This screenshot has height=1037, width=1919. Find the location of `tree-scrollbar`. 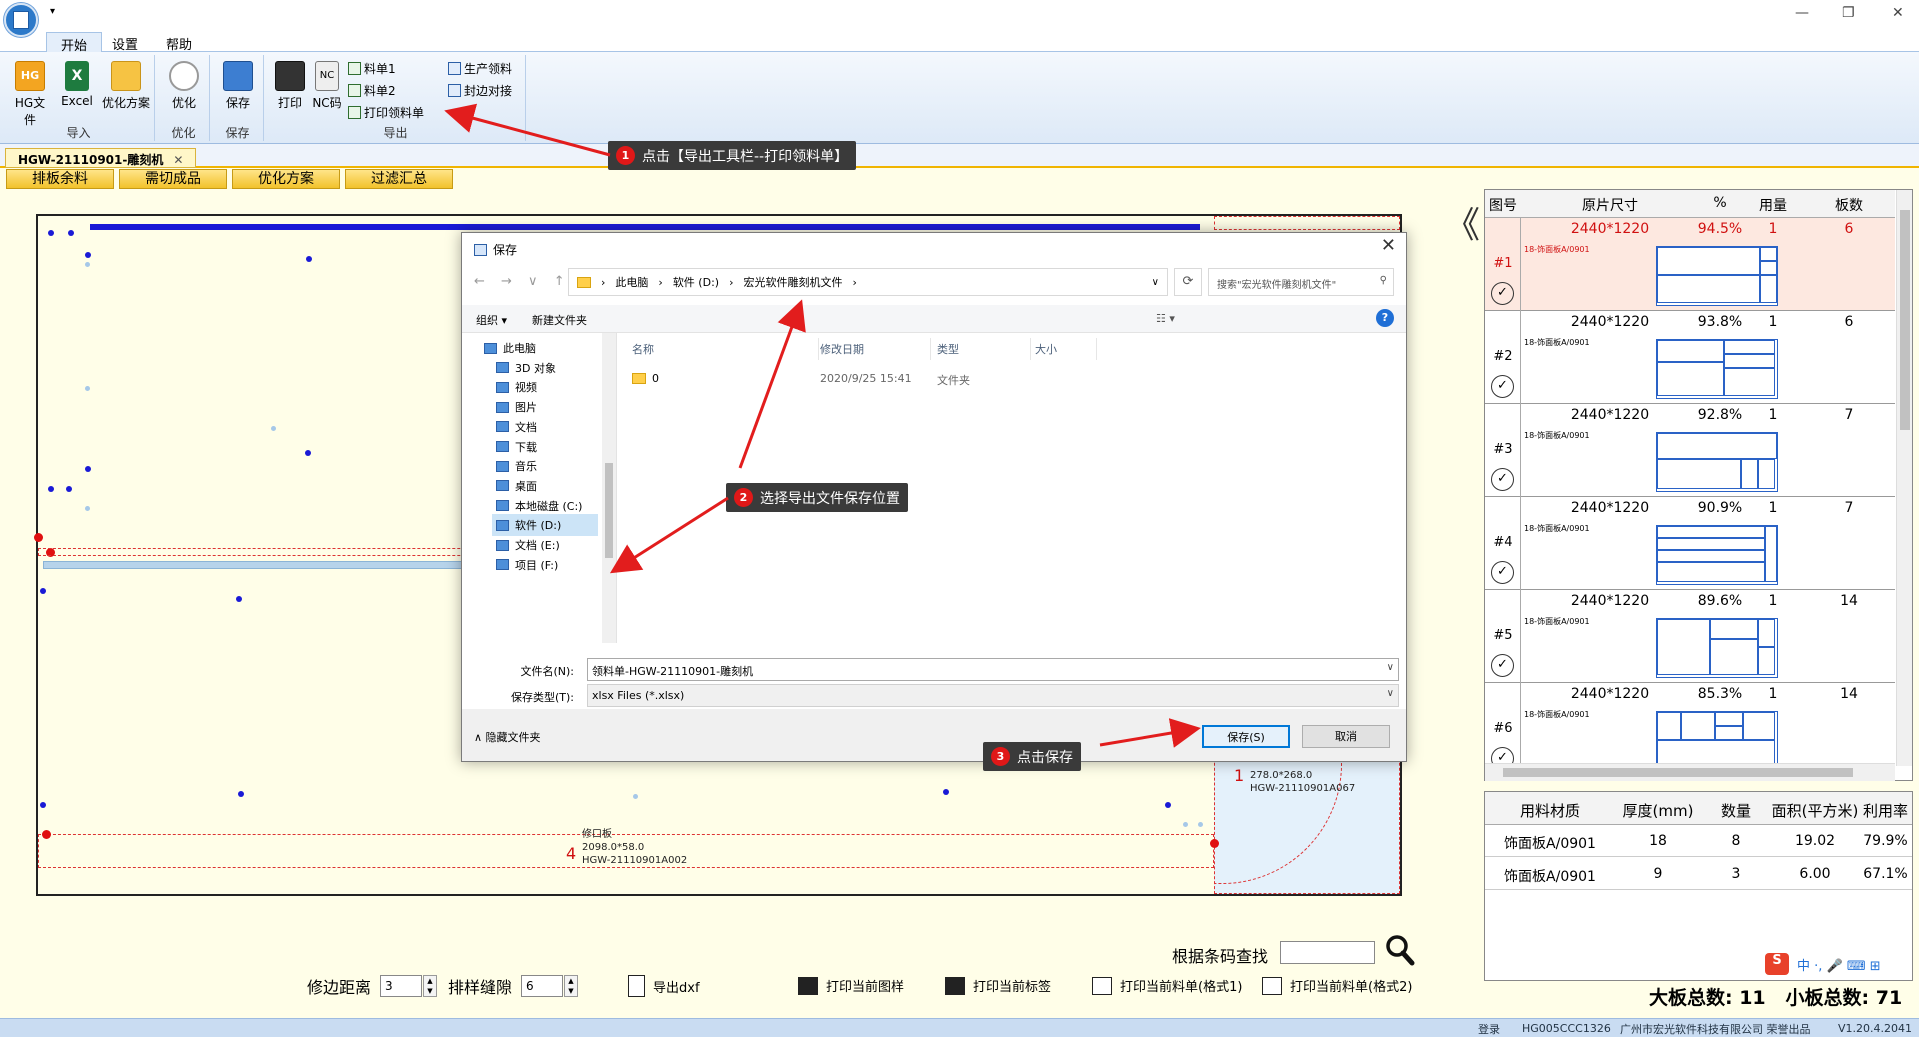

tree-scrollbar is located at coordinates (609, 488).